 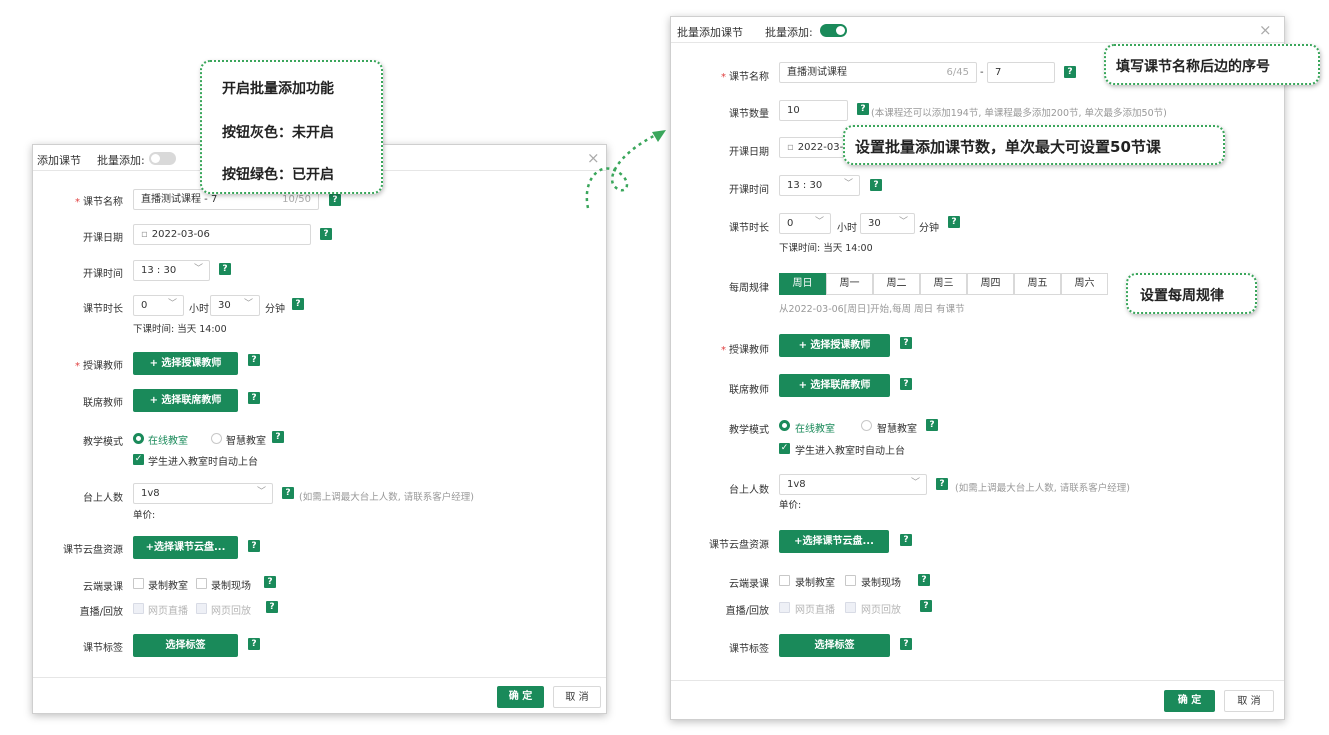 What do you see at coordinates (749, 190) in the screenshot?
I see `time-label: 开课时间` at bounding box center [749, 190].